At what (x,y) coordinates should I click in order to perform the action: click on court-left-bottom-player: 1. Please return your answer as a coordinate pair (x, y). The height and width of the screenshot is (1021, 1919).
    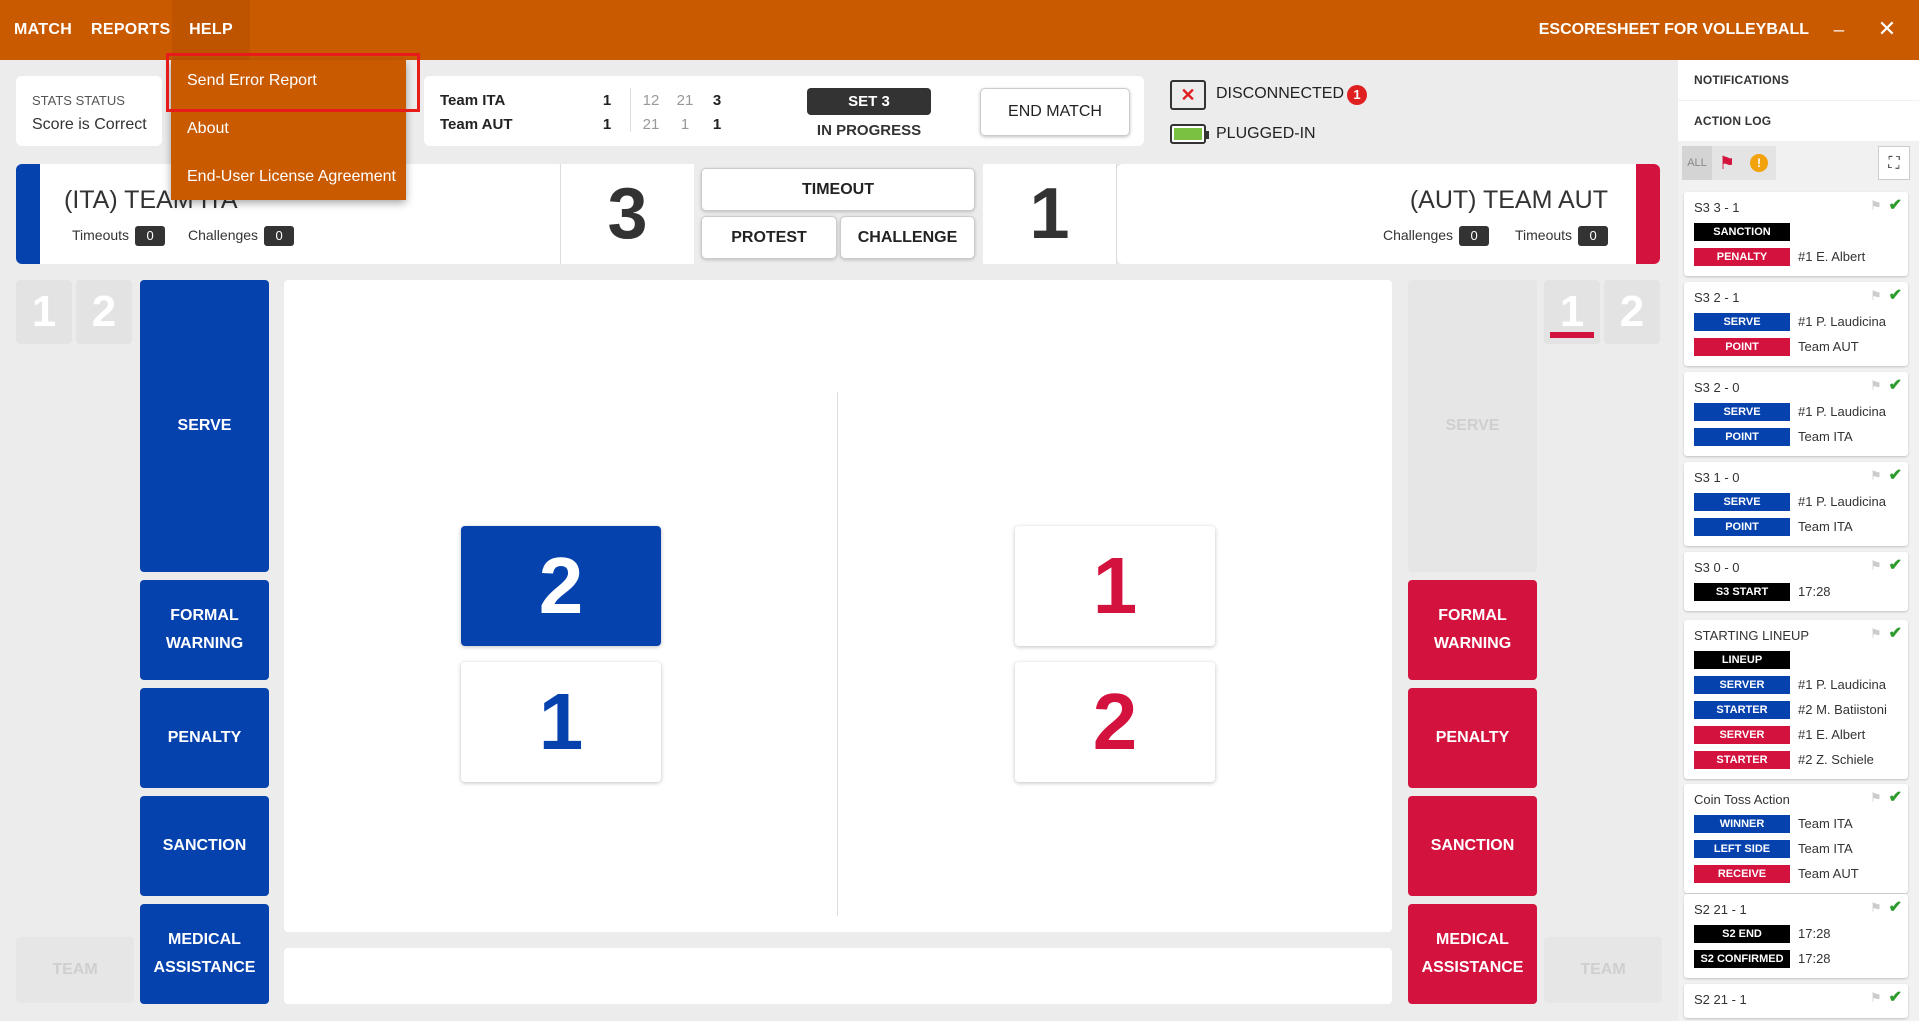
    Looking at the image, I should click on (561, 722).